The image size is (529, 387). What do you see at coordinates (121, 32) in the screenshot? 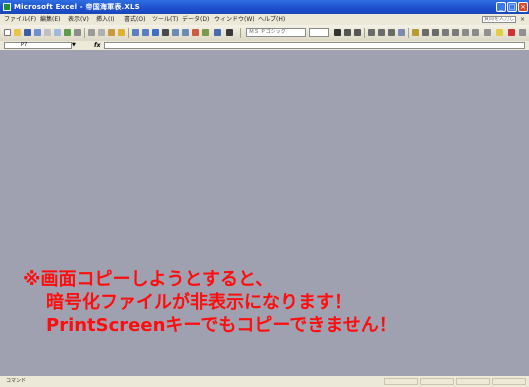
I see `format-painter-icon` at bounding box center [121, 32].